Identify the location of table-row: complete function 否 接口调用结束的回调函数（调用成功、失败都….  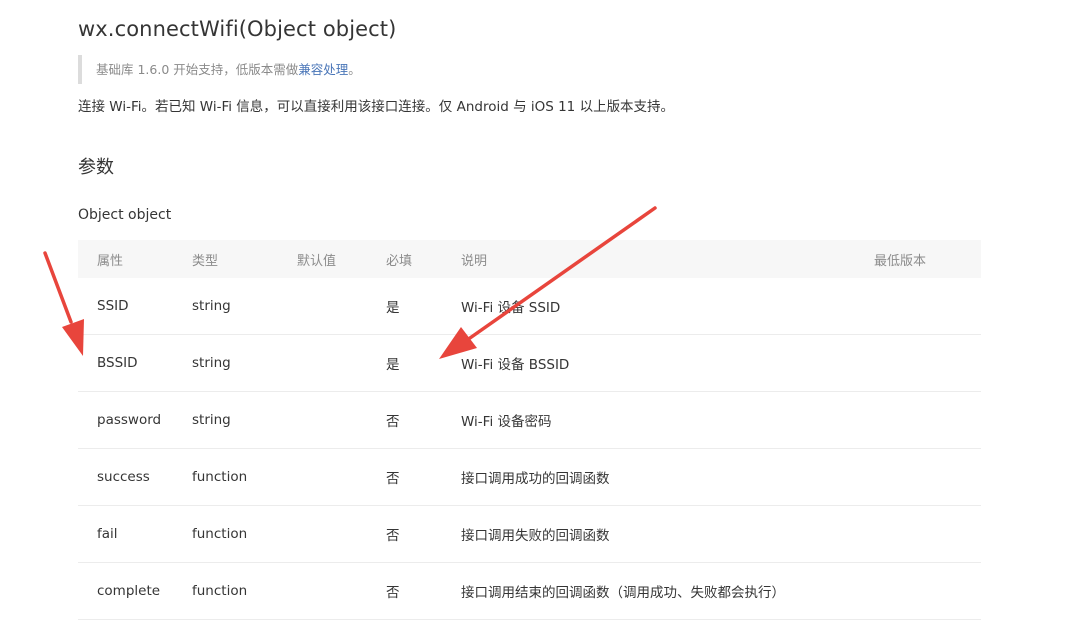
(529, 591).